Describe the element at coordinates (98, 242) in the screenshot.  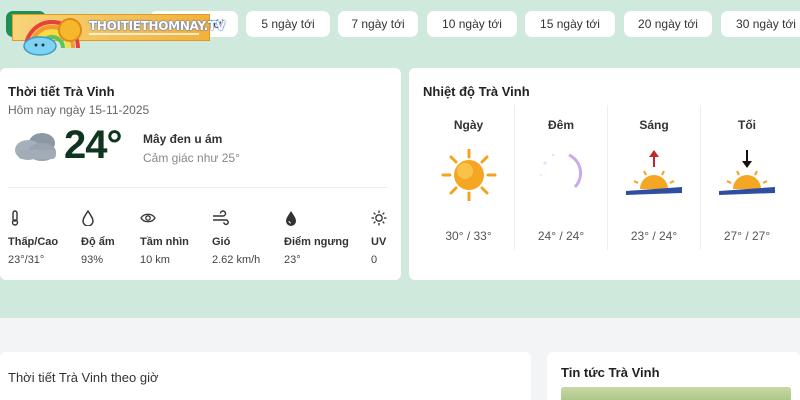
I see `stat-label: Độ ẩm` at that location.